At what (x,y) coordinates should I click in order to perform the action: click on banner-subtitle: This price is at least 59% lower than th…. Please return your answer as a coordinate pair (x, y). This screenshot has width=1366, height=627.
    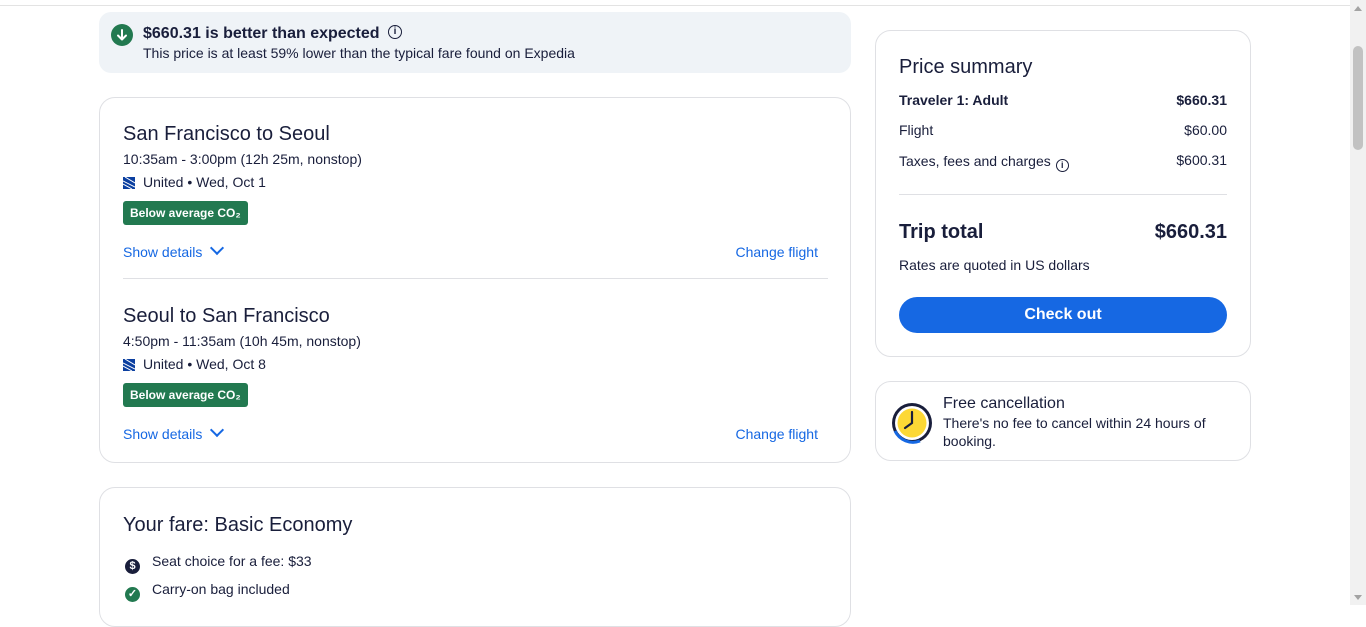
    Looking at the image, I should click on (359, 53).